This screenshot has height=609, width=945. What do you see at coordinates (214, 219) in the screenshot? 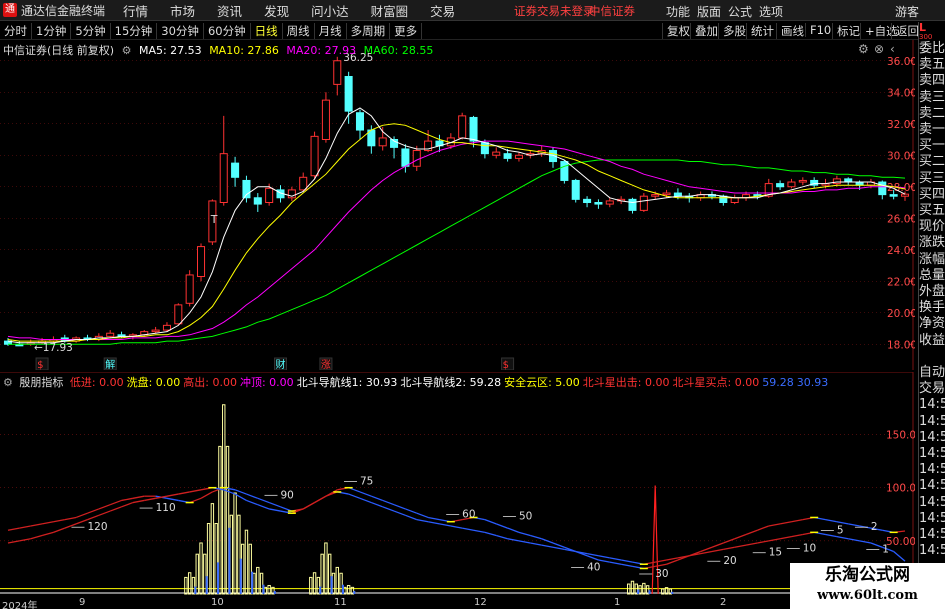
I see `marker-t-label: T` at bounding box center [214, 219].